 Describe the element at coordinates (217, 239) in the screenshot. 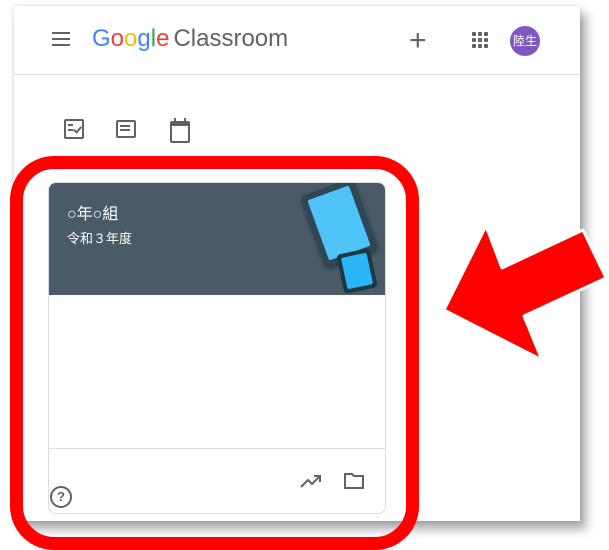

I see `class-card-header: ○年○組 令和３年度` at that location.